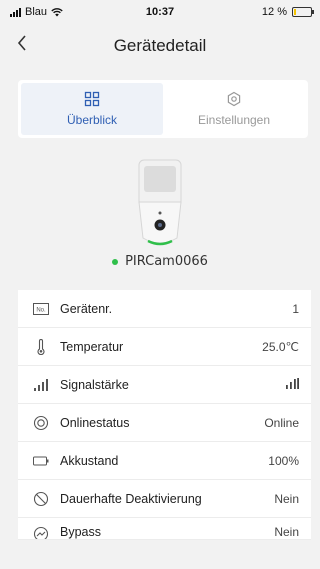 This screenshot has width=320, height=569. I want to click on online-status-icon, so click(41, 423).